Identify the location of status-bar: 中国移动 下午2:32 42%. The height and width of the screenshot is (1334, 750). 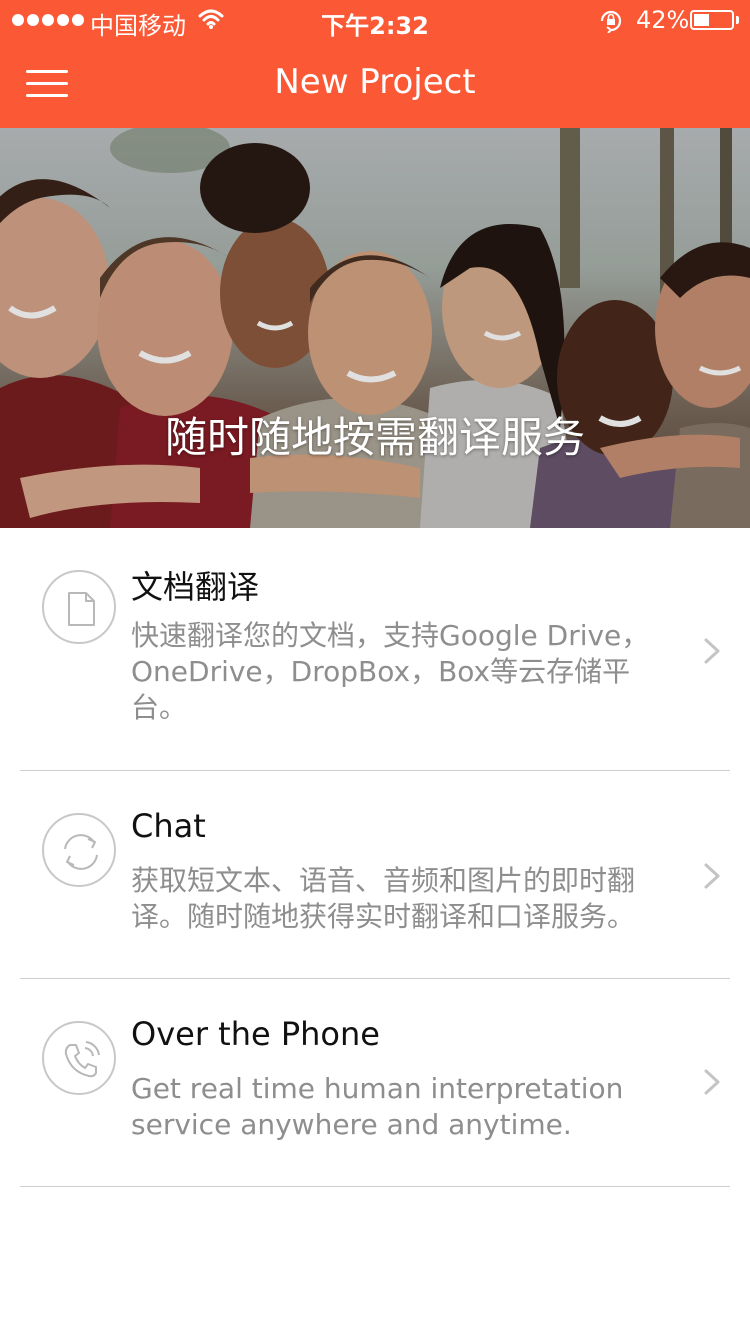
(375, 20).